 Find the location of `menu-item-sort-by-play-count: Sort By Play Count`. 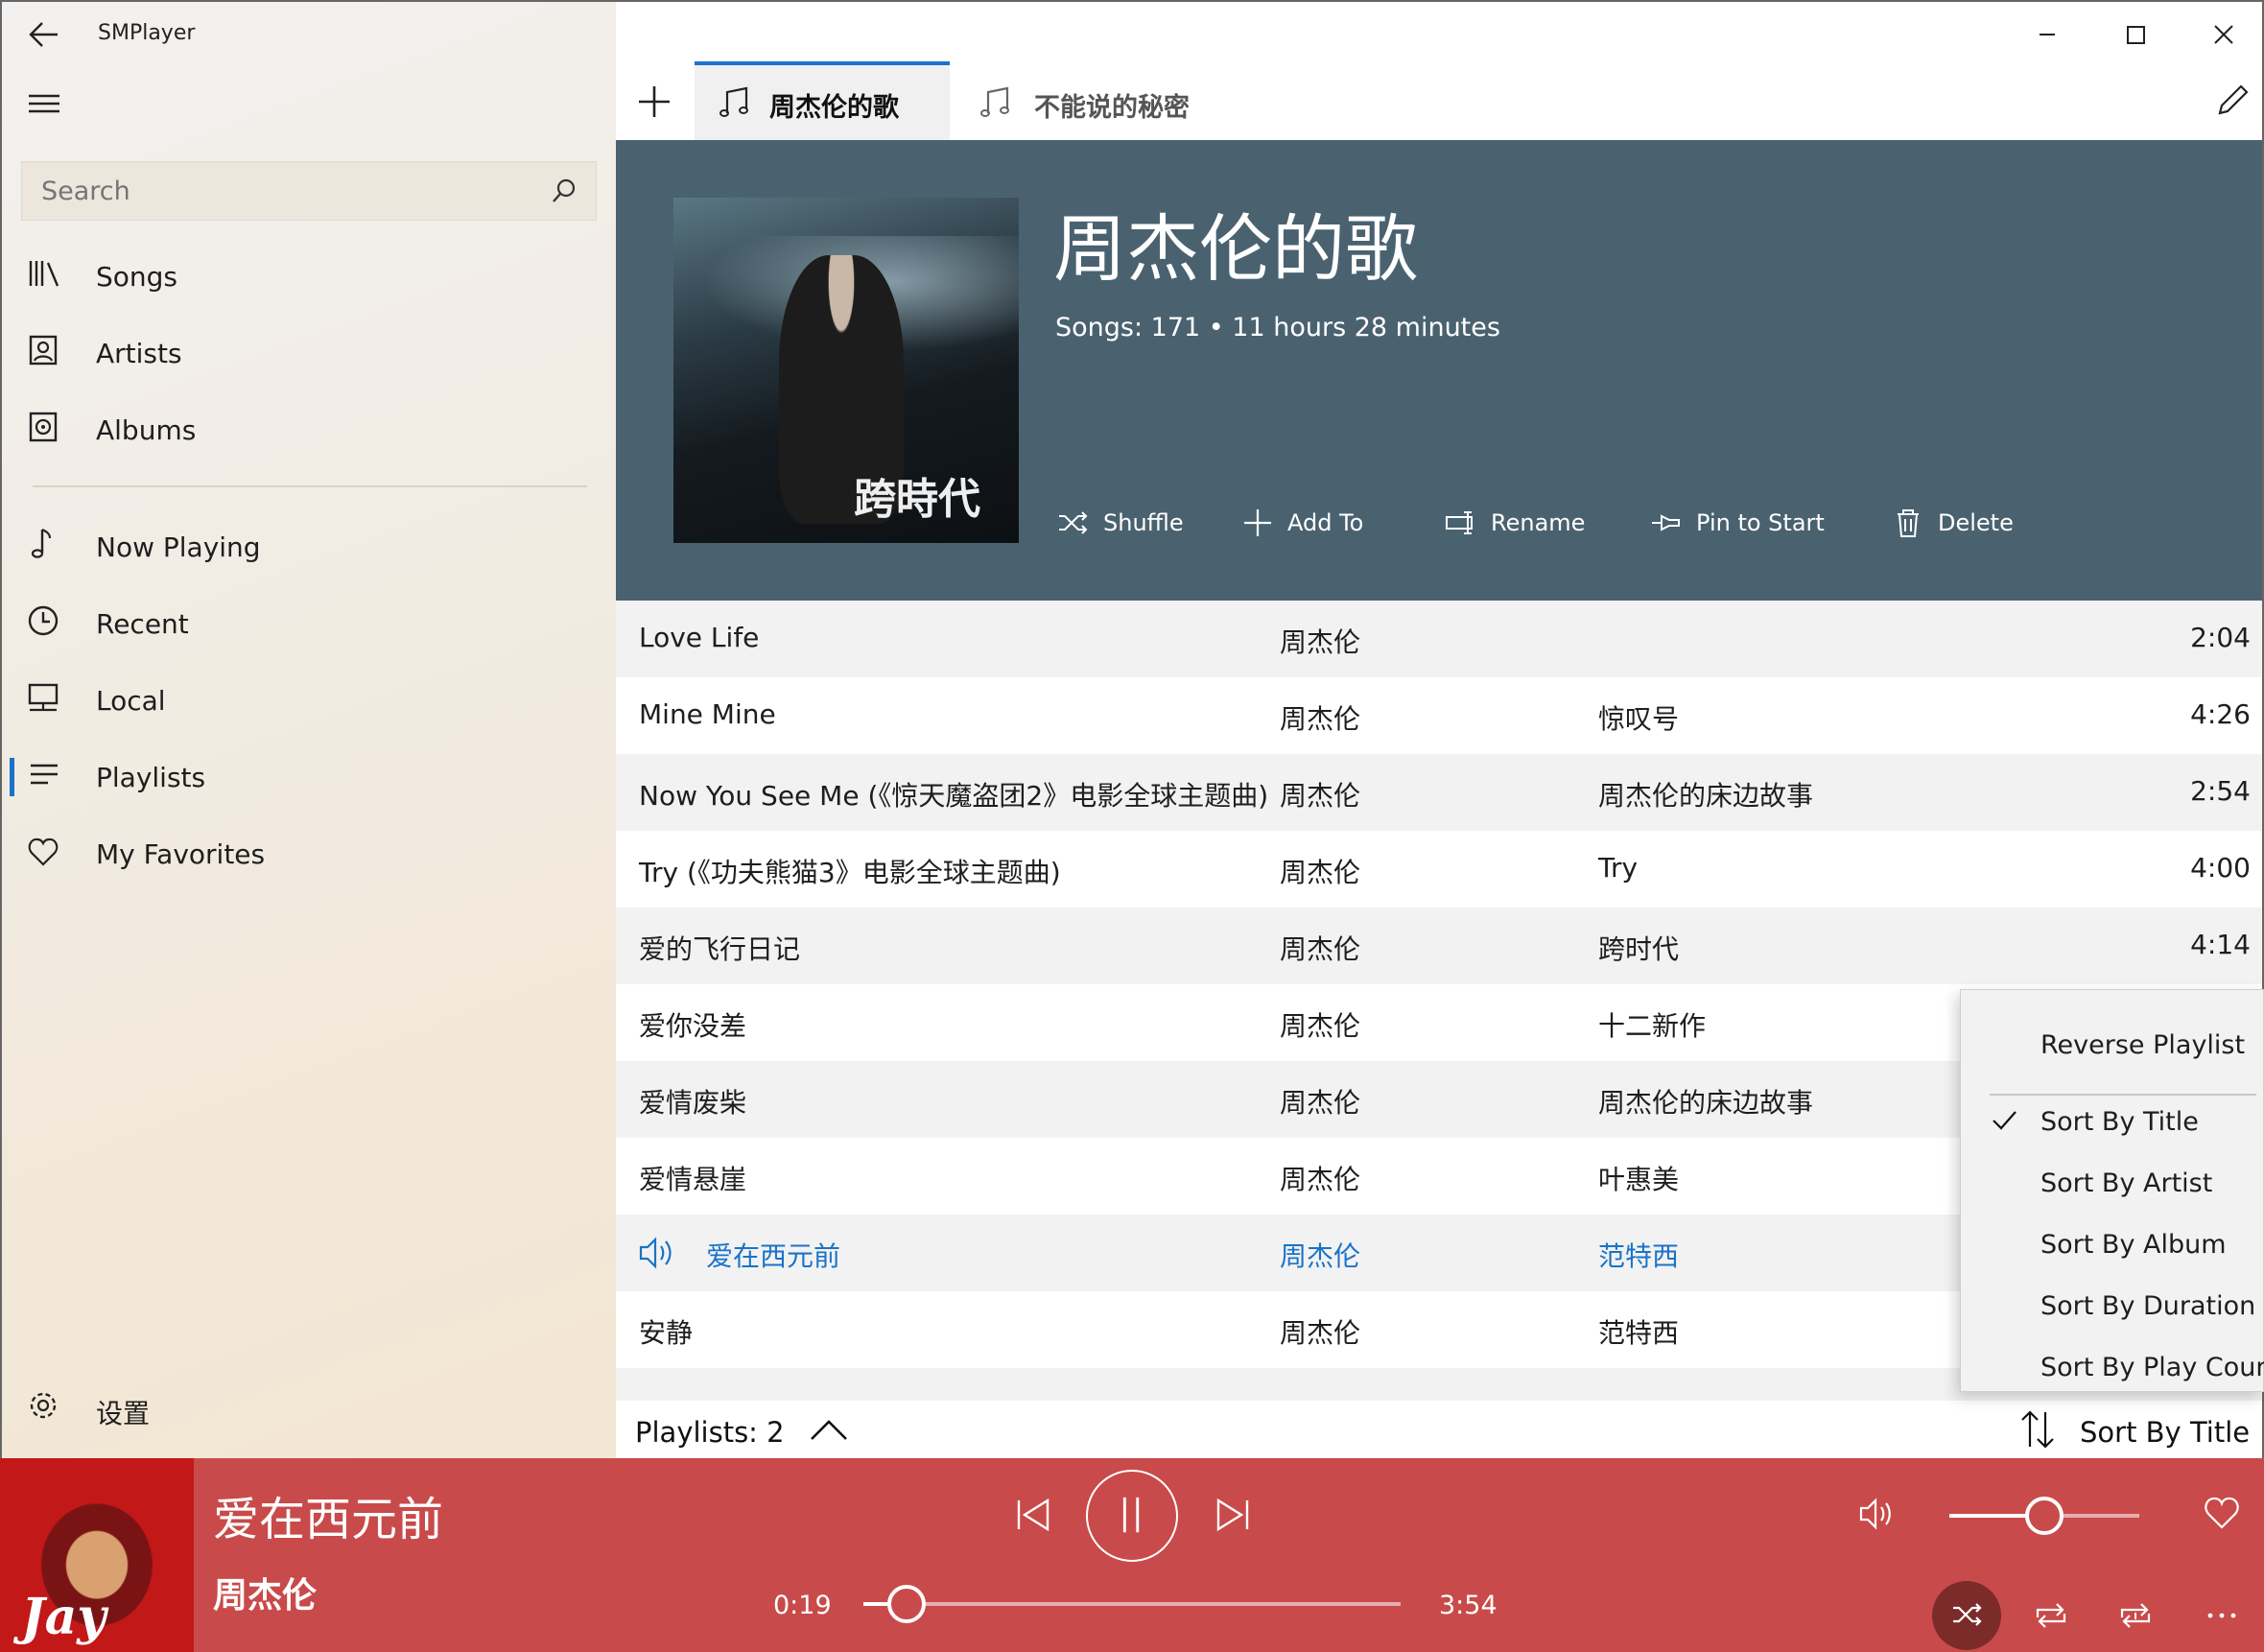

menu-item-sort-by-play-count: Sort By Play Count is located at coordinates (2152, 1368).